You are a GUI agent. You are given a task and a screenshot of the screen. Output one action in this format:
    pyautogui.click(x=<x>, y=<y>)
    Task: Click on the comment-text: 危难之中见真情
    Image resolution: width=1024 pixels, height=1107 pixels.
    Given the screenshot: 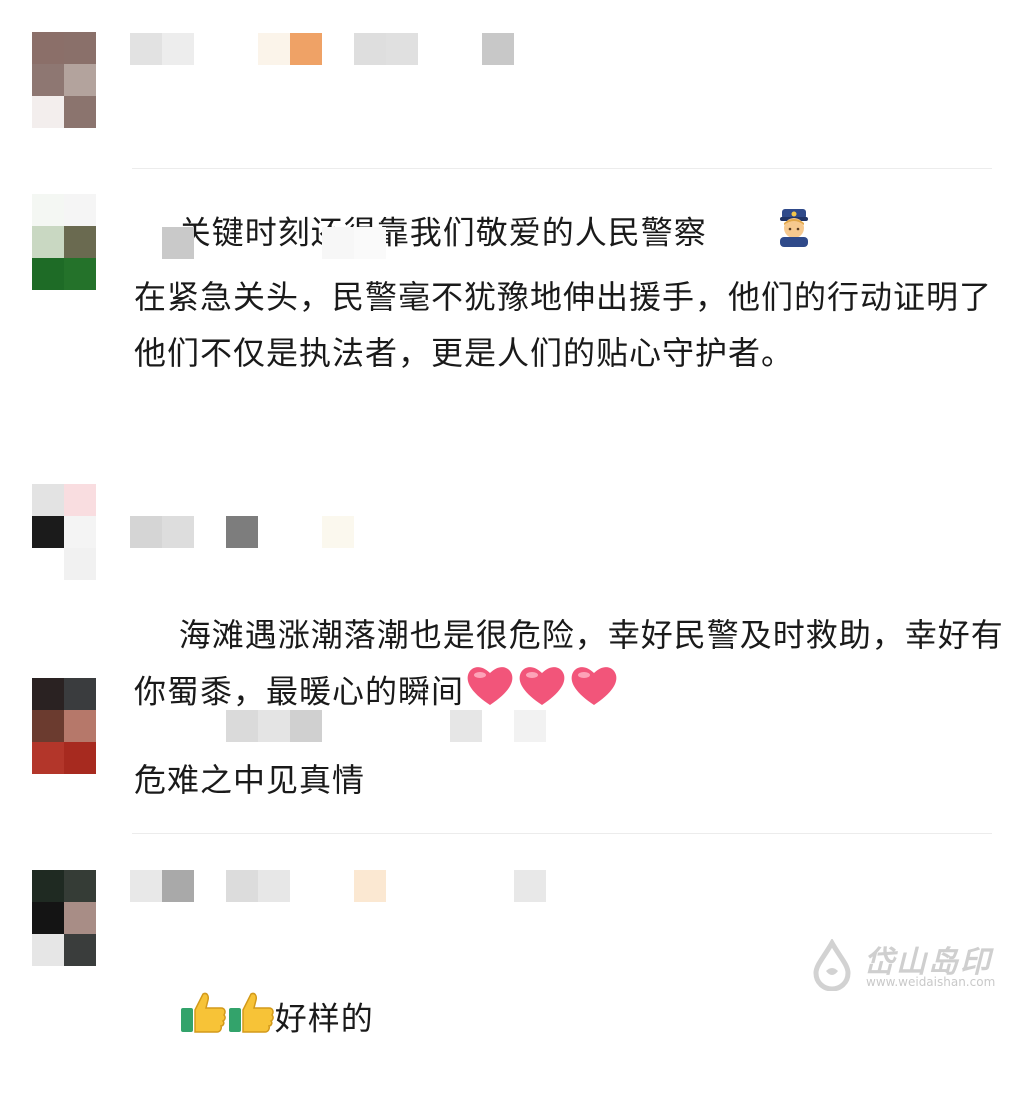 What is the action you would take?
    pyautogui.click(x=250, y=780)
    